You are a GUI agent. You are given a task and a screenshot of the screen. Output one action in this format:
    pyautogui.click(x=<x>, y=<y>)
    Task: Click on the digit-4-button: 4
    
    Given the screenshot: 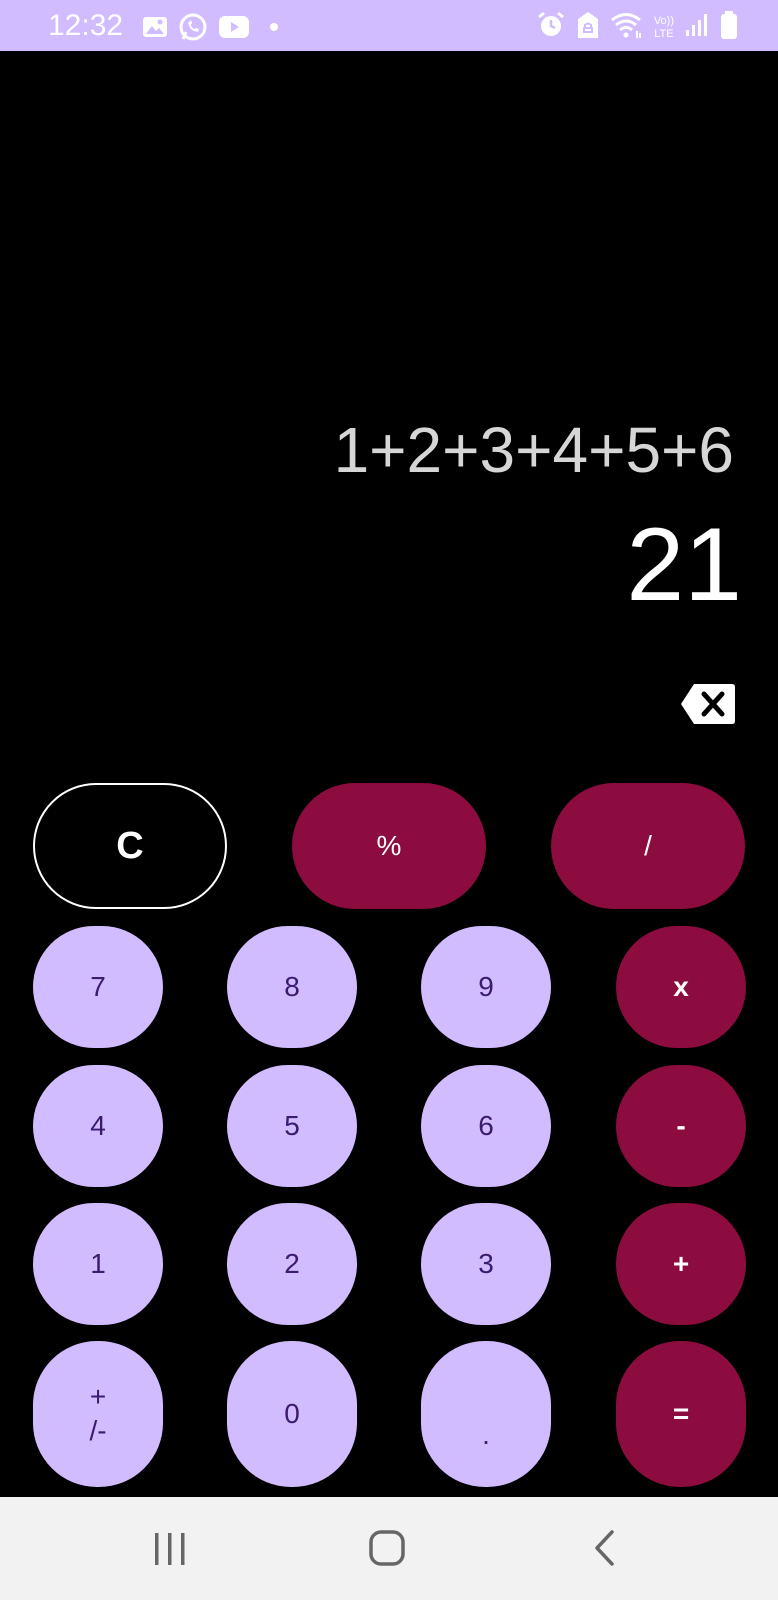 What is the action you would take?
    pyautogui.click(x=98, y=1126)
    